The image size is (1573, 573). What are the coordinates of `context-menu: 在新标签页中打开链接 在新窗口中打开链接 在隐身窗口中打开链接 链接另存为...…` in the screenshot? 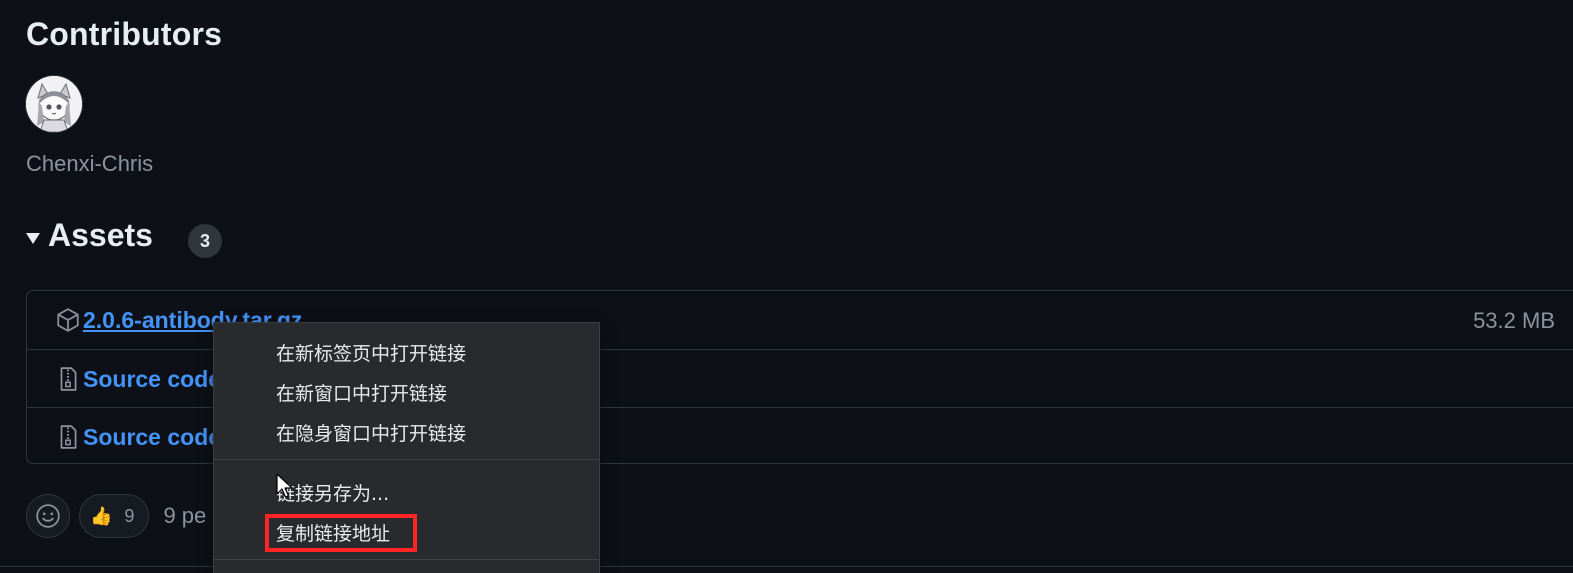 It's located at (406, 447).